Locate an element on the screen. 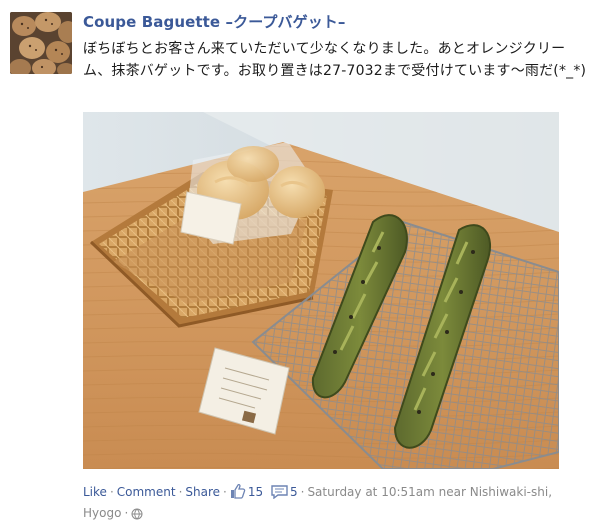  comments-count: 5 is located at coordinates (293, 492).